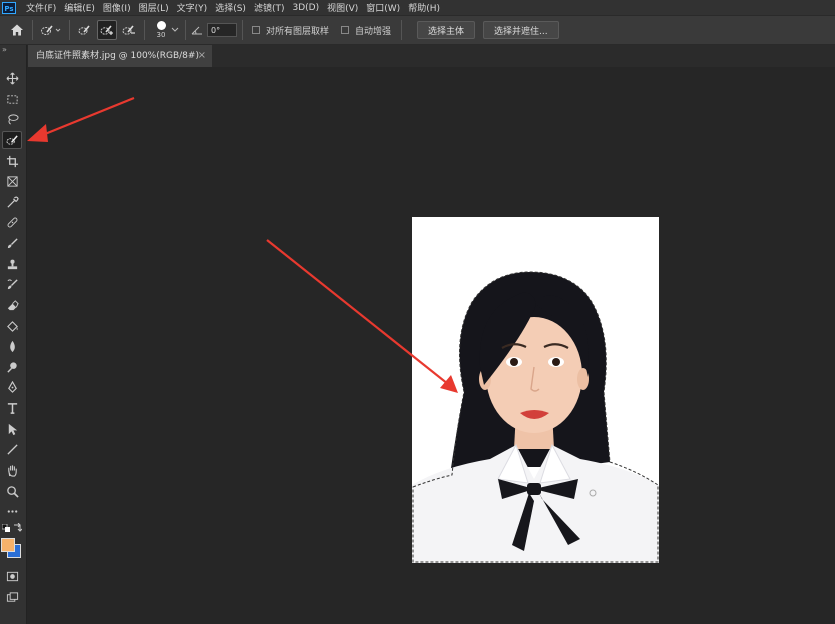  I want to click on brush-tool-icon, so click(12, 243).